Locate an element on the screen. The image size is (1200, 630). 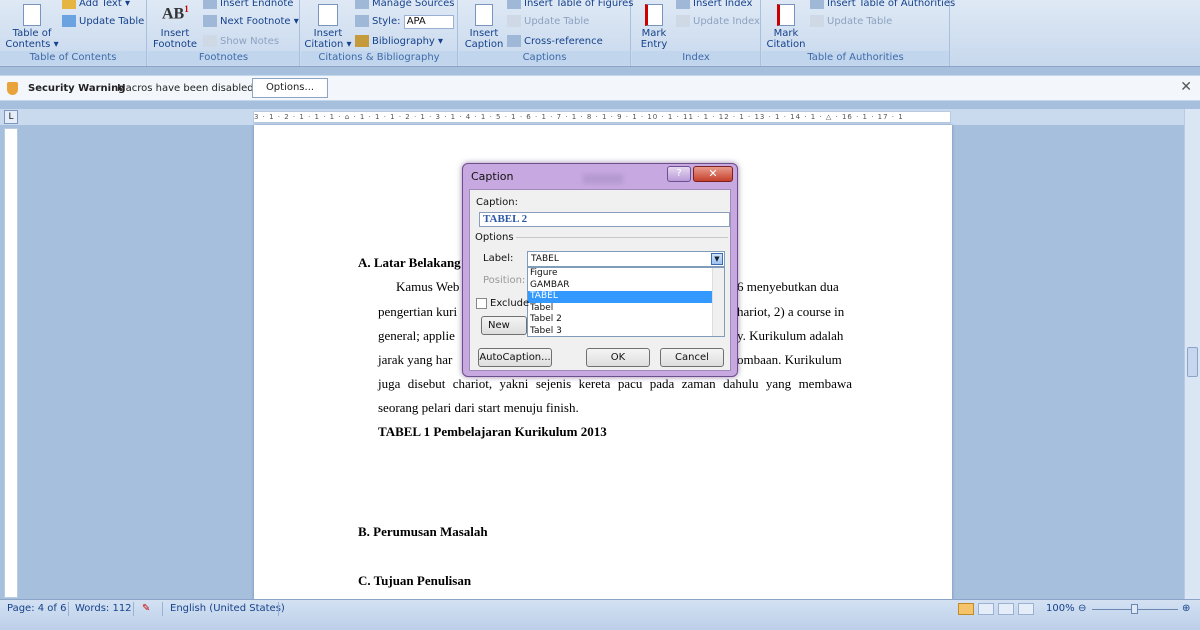
cancel-button: Cancel is located at coordinates (692, 357).